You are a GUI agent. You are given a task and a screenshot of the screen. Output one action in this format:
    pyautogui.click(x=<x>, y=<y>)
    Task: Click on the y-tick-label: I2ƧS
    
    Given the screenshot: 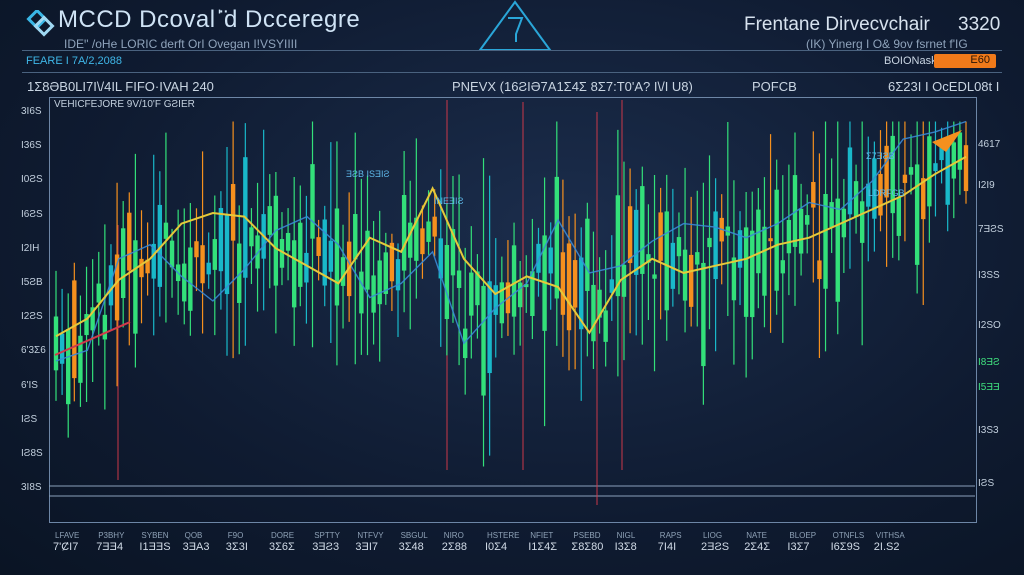 What is the action you would take?
    pyautogui.click(x=32, y=317)
    